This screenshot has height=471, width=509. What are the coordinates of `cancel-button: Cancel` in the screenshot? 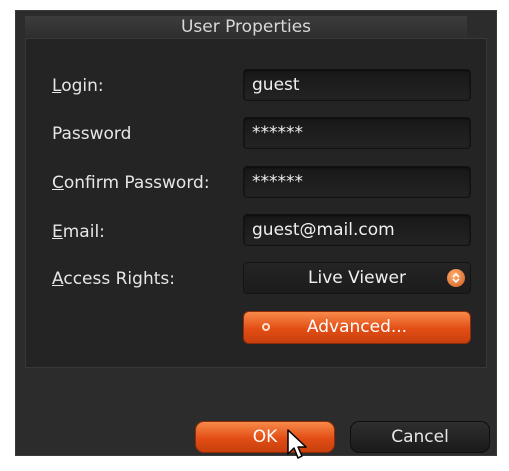 It's located at (420, 437).